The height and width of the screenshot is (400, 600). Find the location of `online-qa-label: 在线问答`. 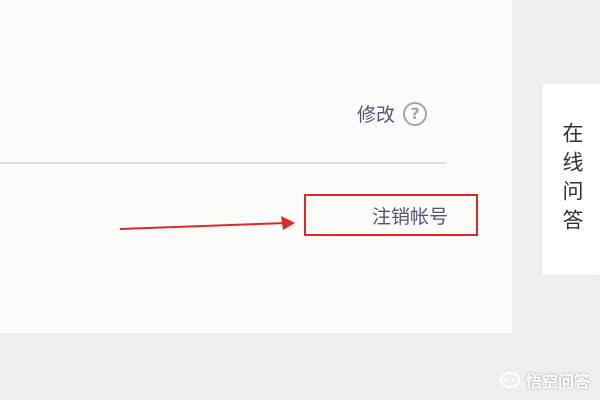

online-qa-label: 在线问答 is located at coordinates (572, 179).